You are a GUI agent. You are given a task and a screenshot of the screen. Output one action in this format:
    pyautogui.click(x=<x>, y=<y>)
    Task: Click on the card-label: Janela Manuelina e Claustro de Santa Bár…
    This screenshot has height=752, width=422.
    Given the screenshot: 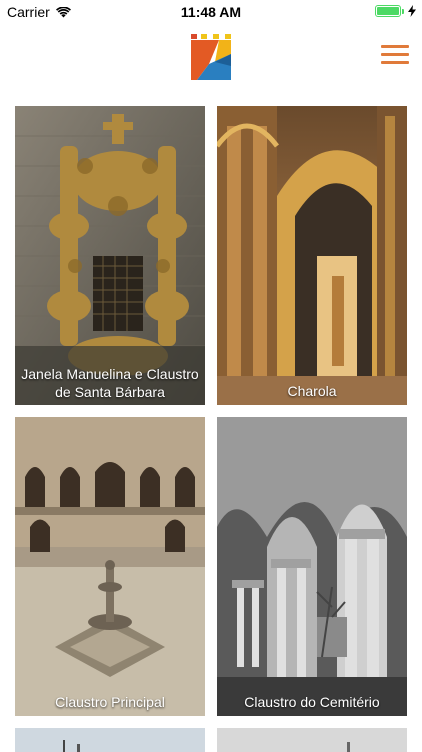 What is the action you would take?
    pyautogui.click(x=110, y=383)
    